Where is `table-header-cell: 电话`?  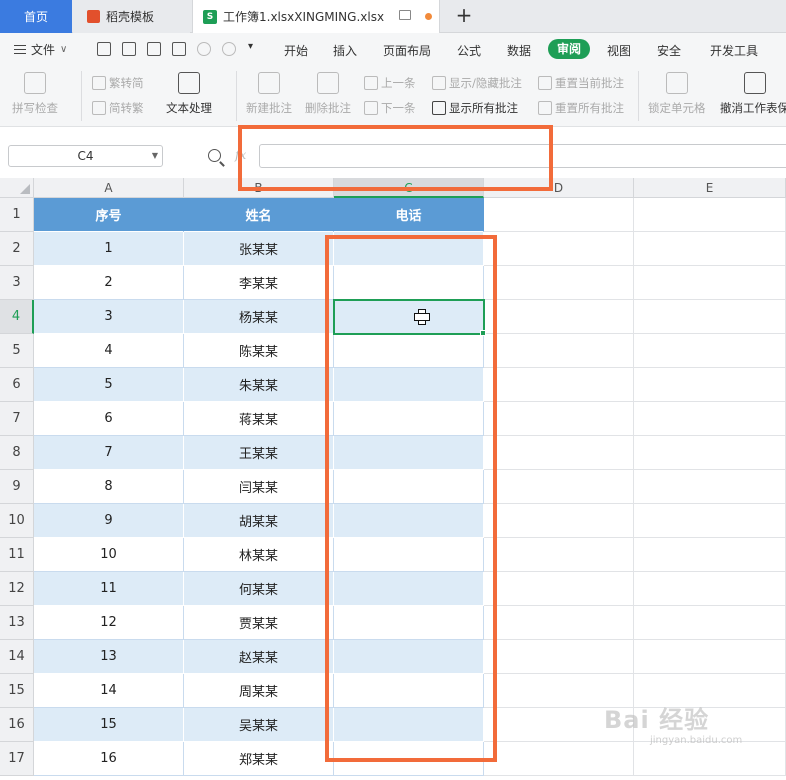 table-header-cell: 电话 is located at coordinates (409, 215).